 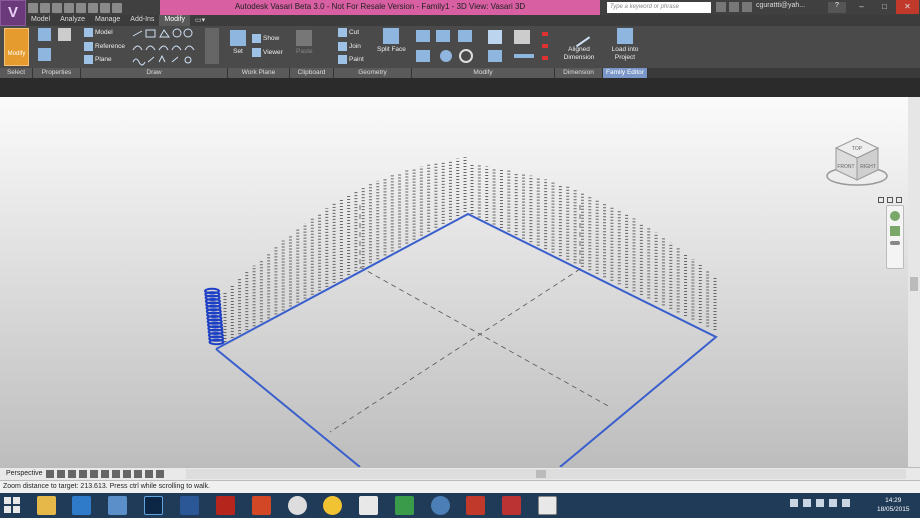 I want to click on tab-analyze: Analyze, so click(x=72, y=20).